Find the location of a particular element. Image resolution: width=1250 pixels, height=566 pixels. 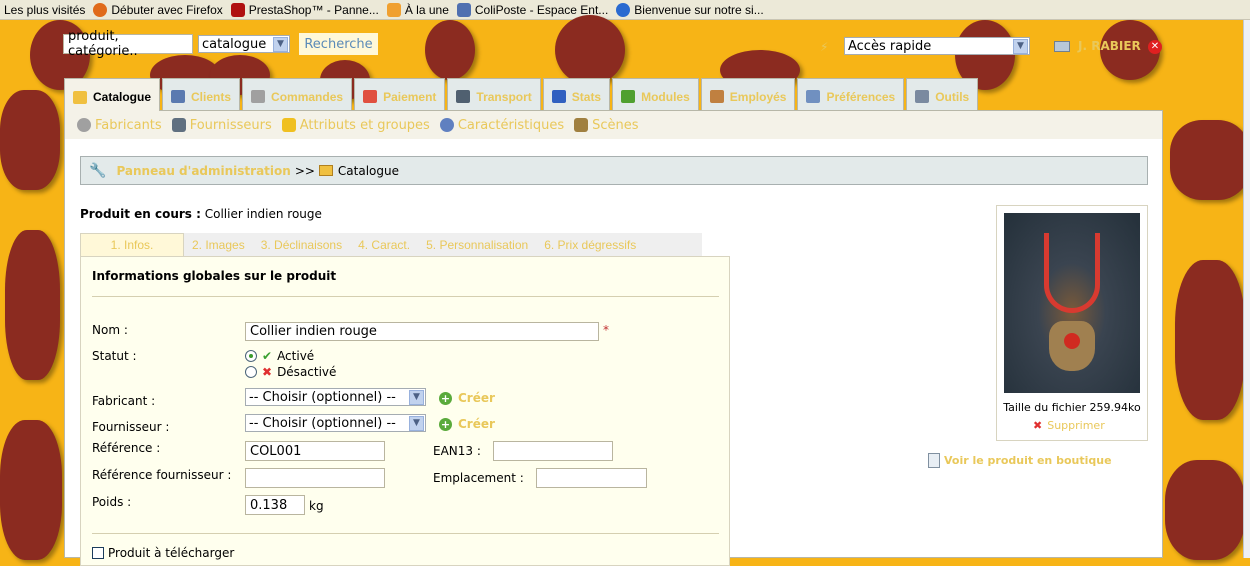

search-input: produit, catégorie.. is located at coordinates (128, 44).